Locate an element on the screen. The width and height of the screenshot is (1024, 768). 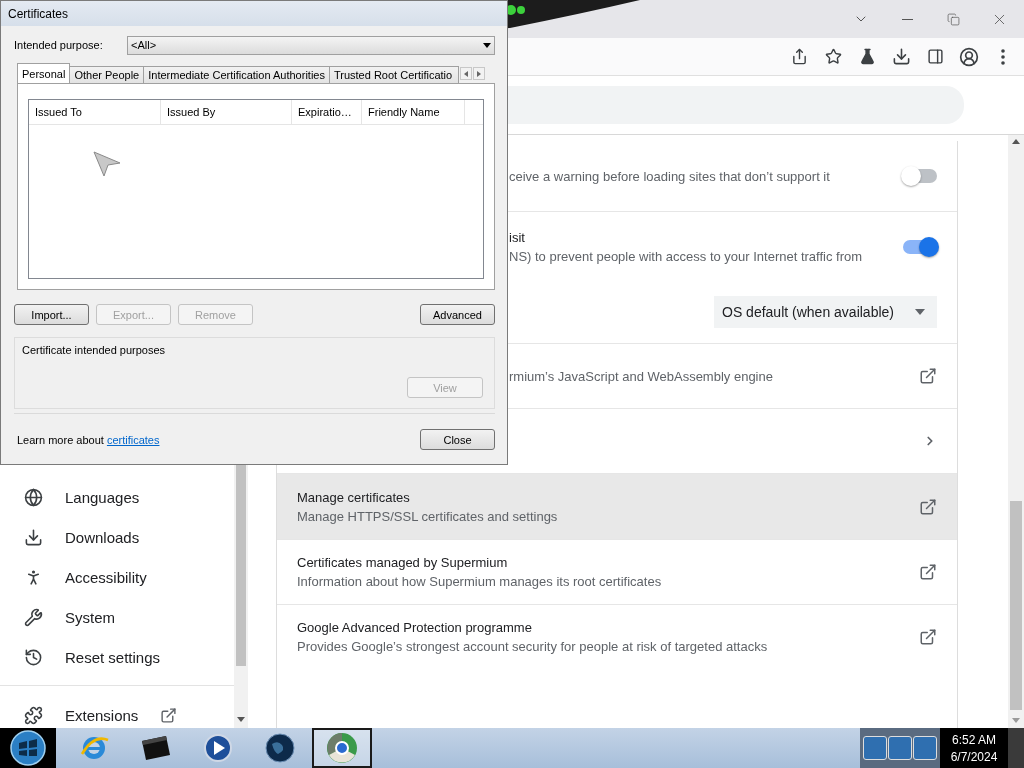
tab-scroll-right-button is located at coordinates (478, 73).